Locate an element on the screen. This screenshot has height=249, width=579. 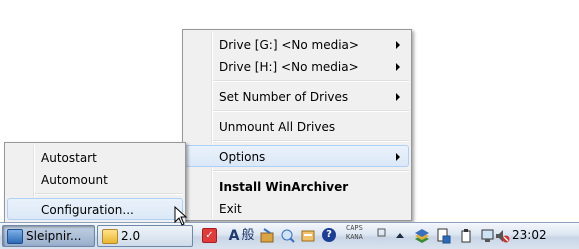
menu-item-install-winarchiver: Install WinArchiver is located at coordinates (297, 186).